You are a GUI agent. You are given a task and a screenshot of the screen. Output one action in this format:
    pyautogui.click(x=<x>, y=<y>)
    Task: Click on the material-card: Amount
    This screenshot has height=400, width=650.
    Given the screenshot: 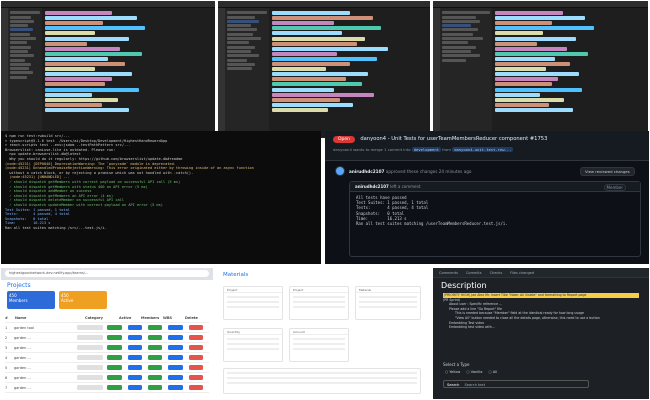 What is the action you would take?
    pyautogui.click(x=319, y=345)
    